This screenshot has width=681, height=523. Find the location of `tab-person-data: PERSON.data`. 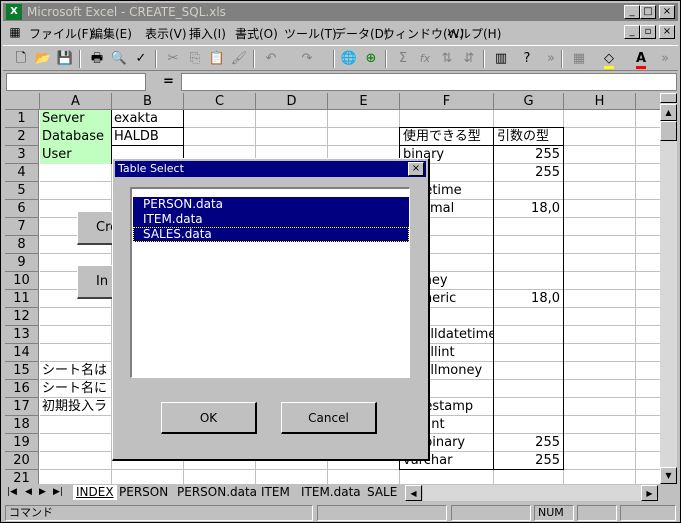

tab-person-data: PERSON.data is located at coordinates (217, 492).